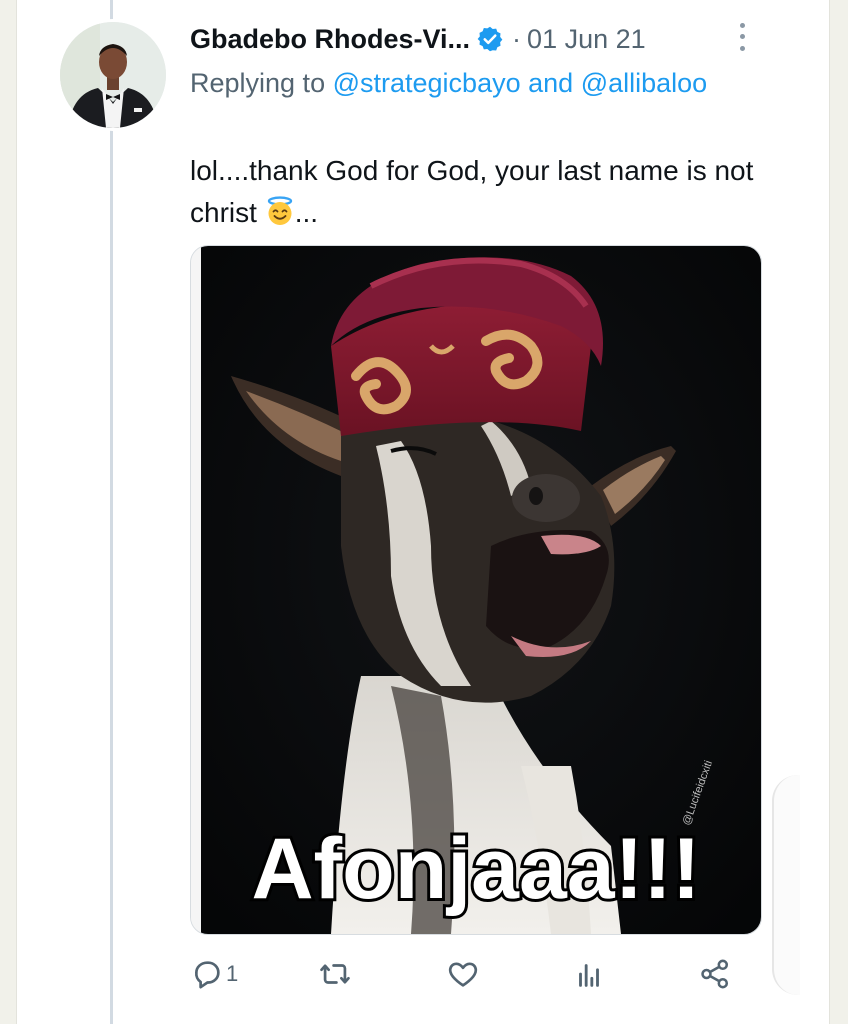 Image resolution: width=848 pixels, height=1024 pixels. What do you see at coordinates (490, 39) in the screenshot?
I see `verified-badge-icon` at bounding box center [490, 39].